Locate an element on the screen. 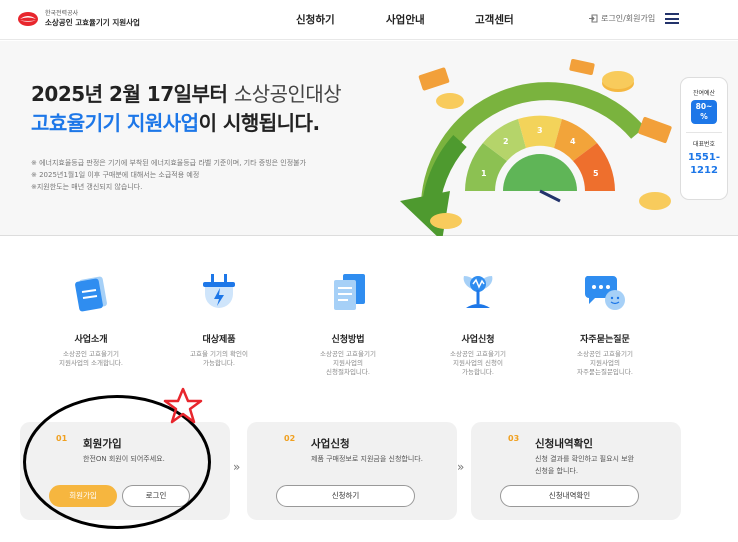 This screenshot has height=542, width=738. hero-note: ※지원한도는 매년 갱신되지 않습니다. is located at coordinates (87, 187).